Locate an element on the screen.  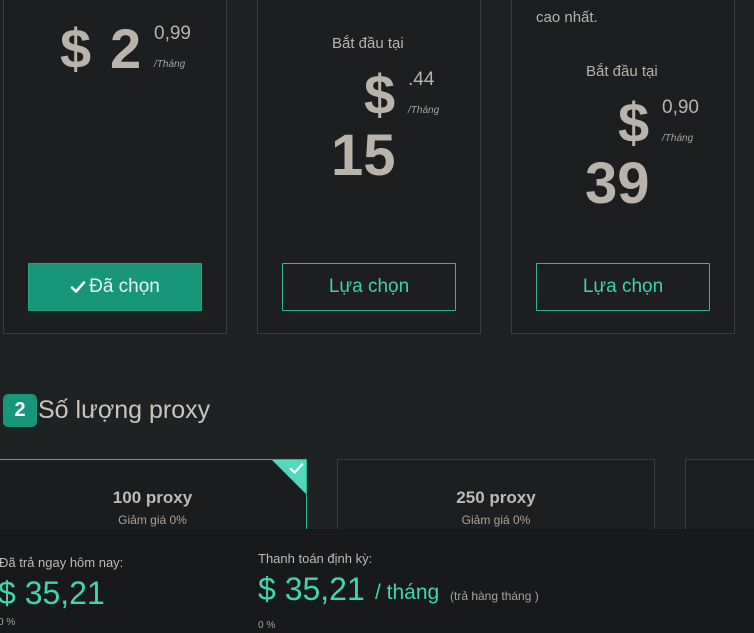
plan-2-price-cents: .44 is located at coordinates (421, 79).